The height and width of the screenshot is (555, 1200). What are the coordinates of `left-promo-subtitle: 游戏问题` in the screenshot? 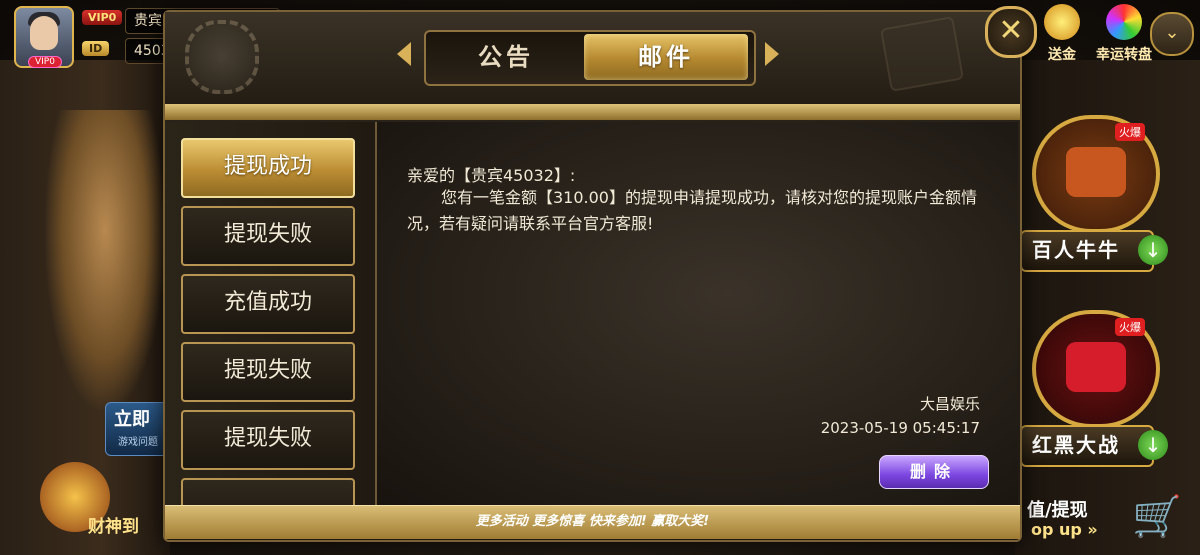 It's located at (138, 442).